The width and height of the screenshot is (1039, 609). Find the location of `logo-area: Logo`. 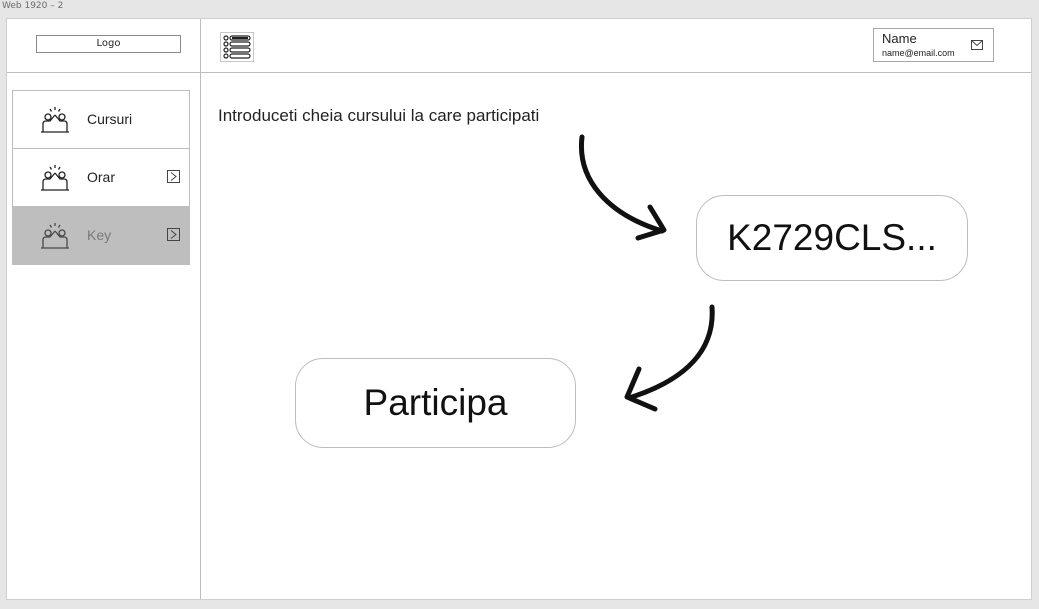

logo-area: Logo is located at coordinates (103, 46).